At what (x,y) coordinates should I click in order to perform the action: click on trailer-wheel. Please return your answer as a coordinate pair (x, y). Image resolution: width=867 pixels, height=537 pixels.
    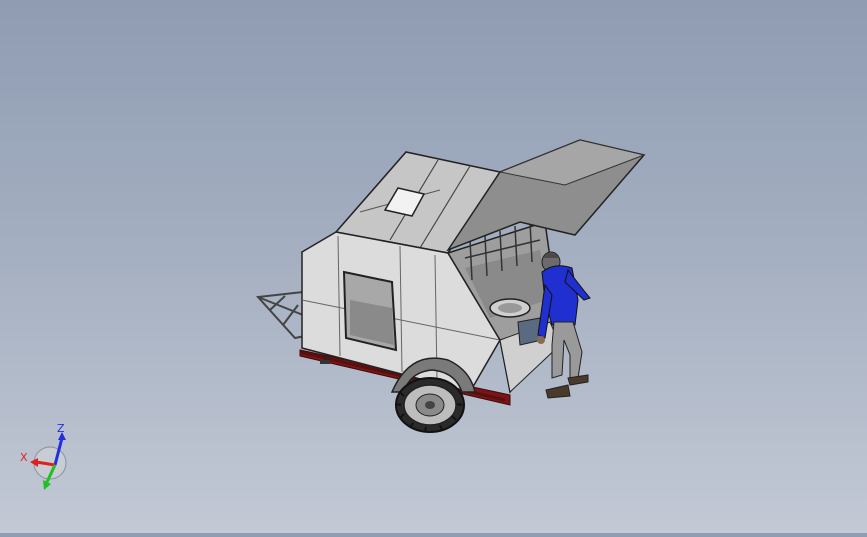
    Looking at the image, I should click on (430, 405).